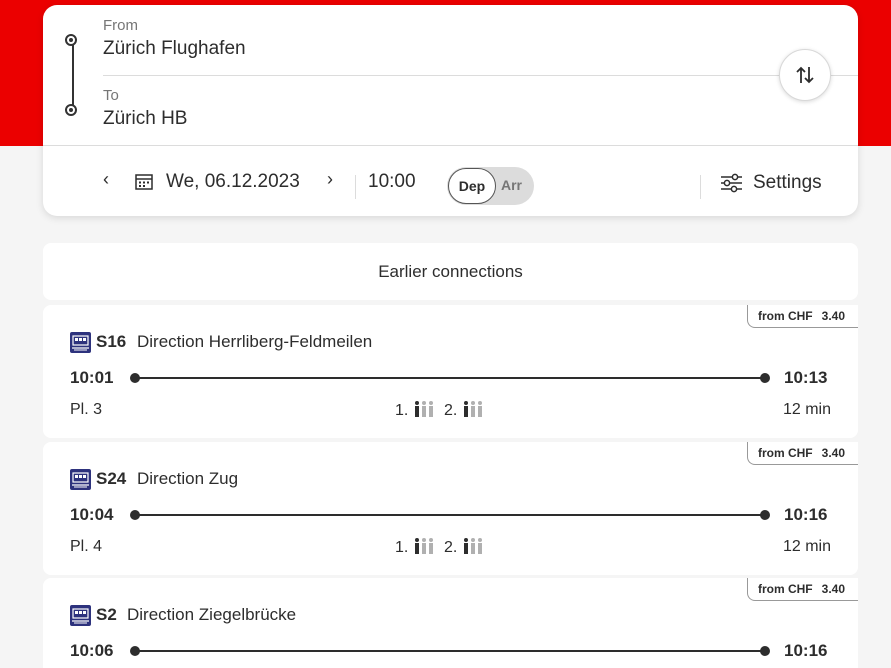  What do you see at coordinates (120, 25) in the screenshot?
I see `from-label: From` at bounding box center [120, 25].